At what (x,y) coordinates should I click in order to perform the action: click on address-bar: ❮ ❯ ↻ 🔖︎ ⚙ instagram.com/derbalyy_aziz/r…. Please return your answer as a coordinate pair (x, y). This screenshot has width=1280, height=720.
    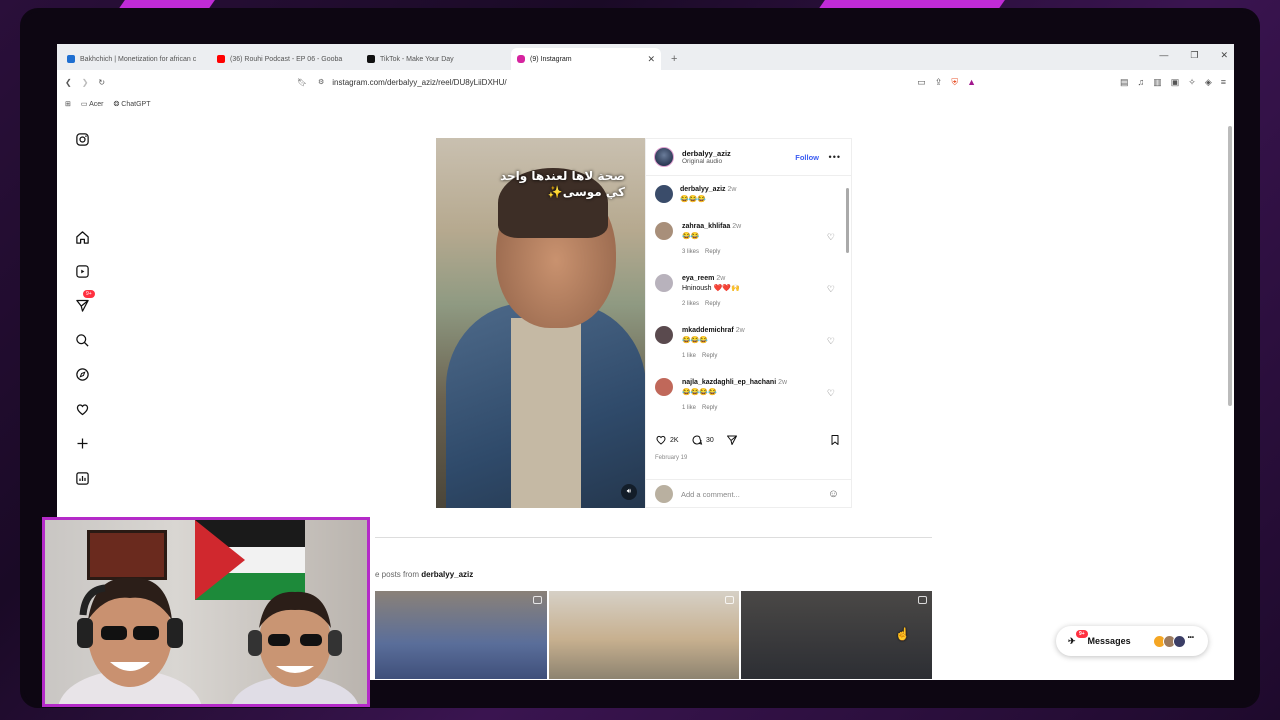
    Looking at the image, I should click on (645, 82).